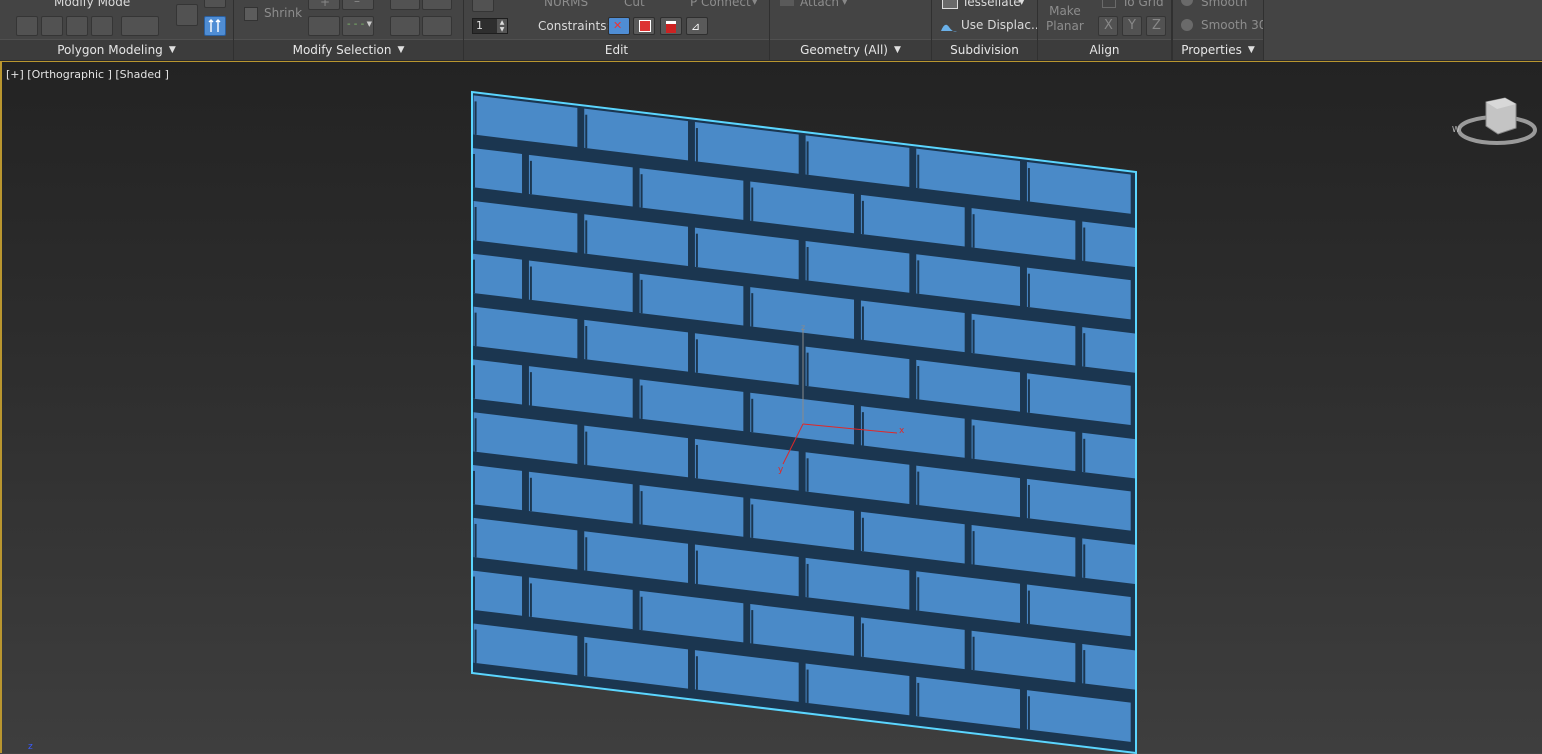 The height and width of the screenshot is (754, 1542). What do you see at coordinates (566, 4) in the screenshot?
I see `nurms-button: NURMS` at bounding box center [566, 4].